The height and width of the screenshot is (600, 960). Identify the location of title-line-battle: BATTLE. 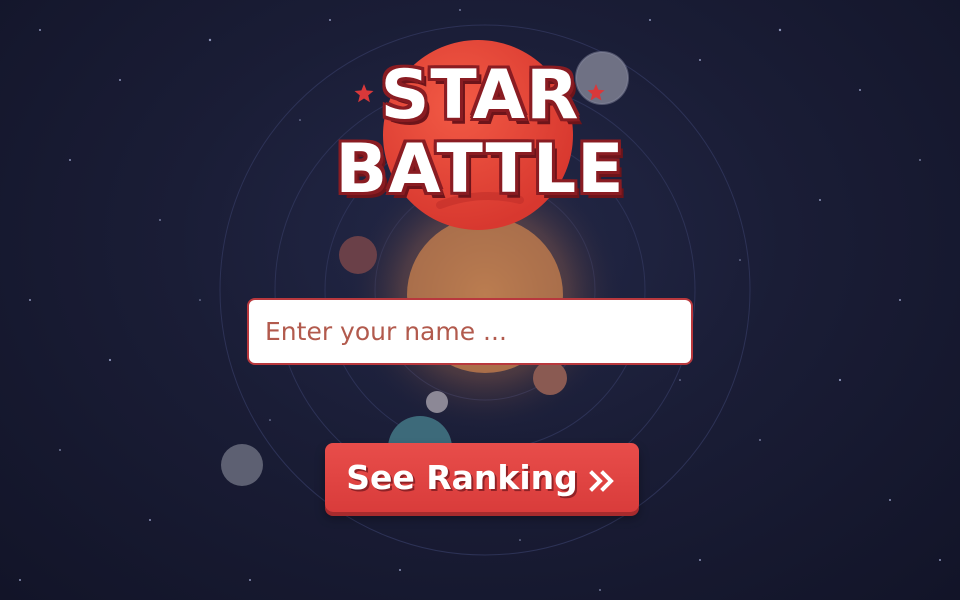
(480, 169).